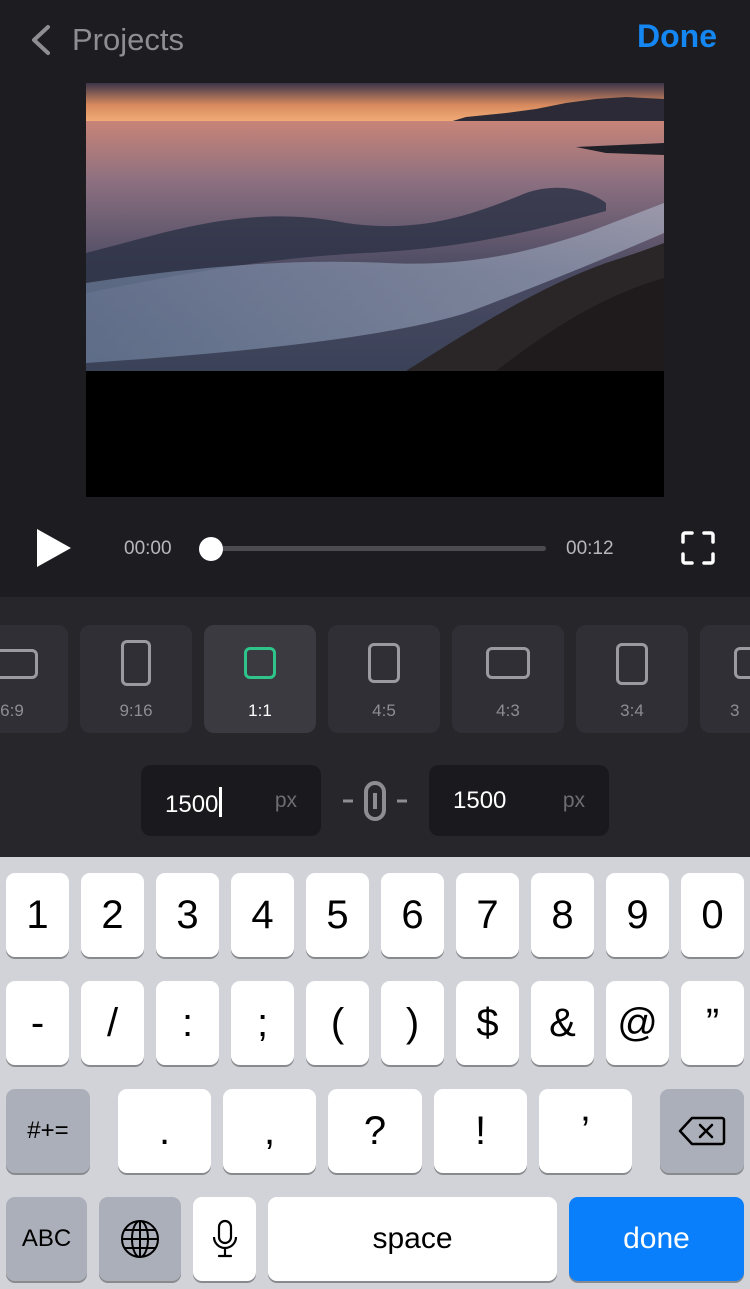 This screenshot has width=750, height=1289. What do you see at coordinates (136, 679) in the screenshot?
I see `ratio-option: 9:16` at bounding box center [136, 679].